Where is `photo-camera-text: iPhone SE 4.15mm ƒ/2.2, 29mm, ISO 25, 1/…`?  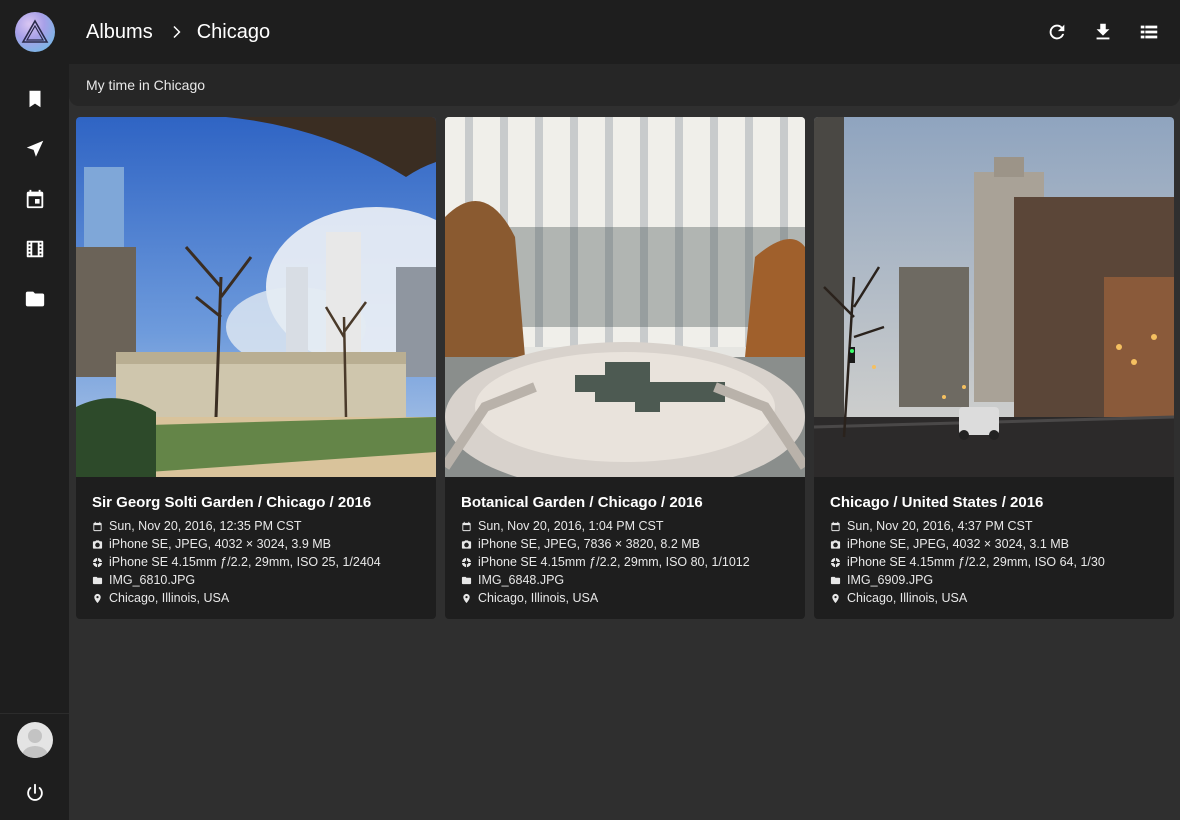 photo-camera-text: iPhone SE 4.15mm ƒ/2.2, 29mm, ISO 25, 1/… is located at coordinates (245, 562).